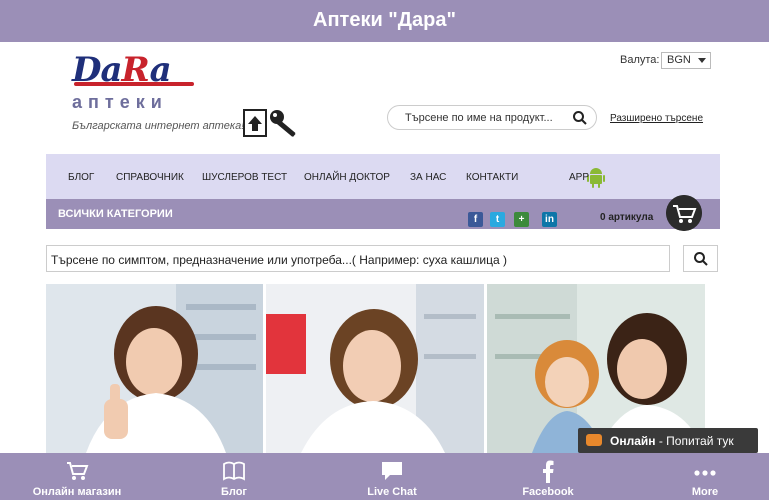 This screenshot has height=500, width=769. Describe the element at coordinates (705, 492) in the screenshot. I see `tab-label: More` at that location.